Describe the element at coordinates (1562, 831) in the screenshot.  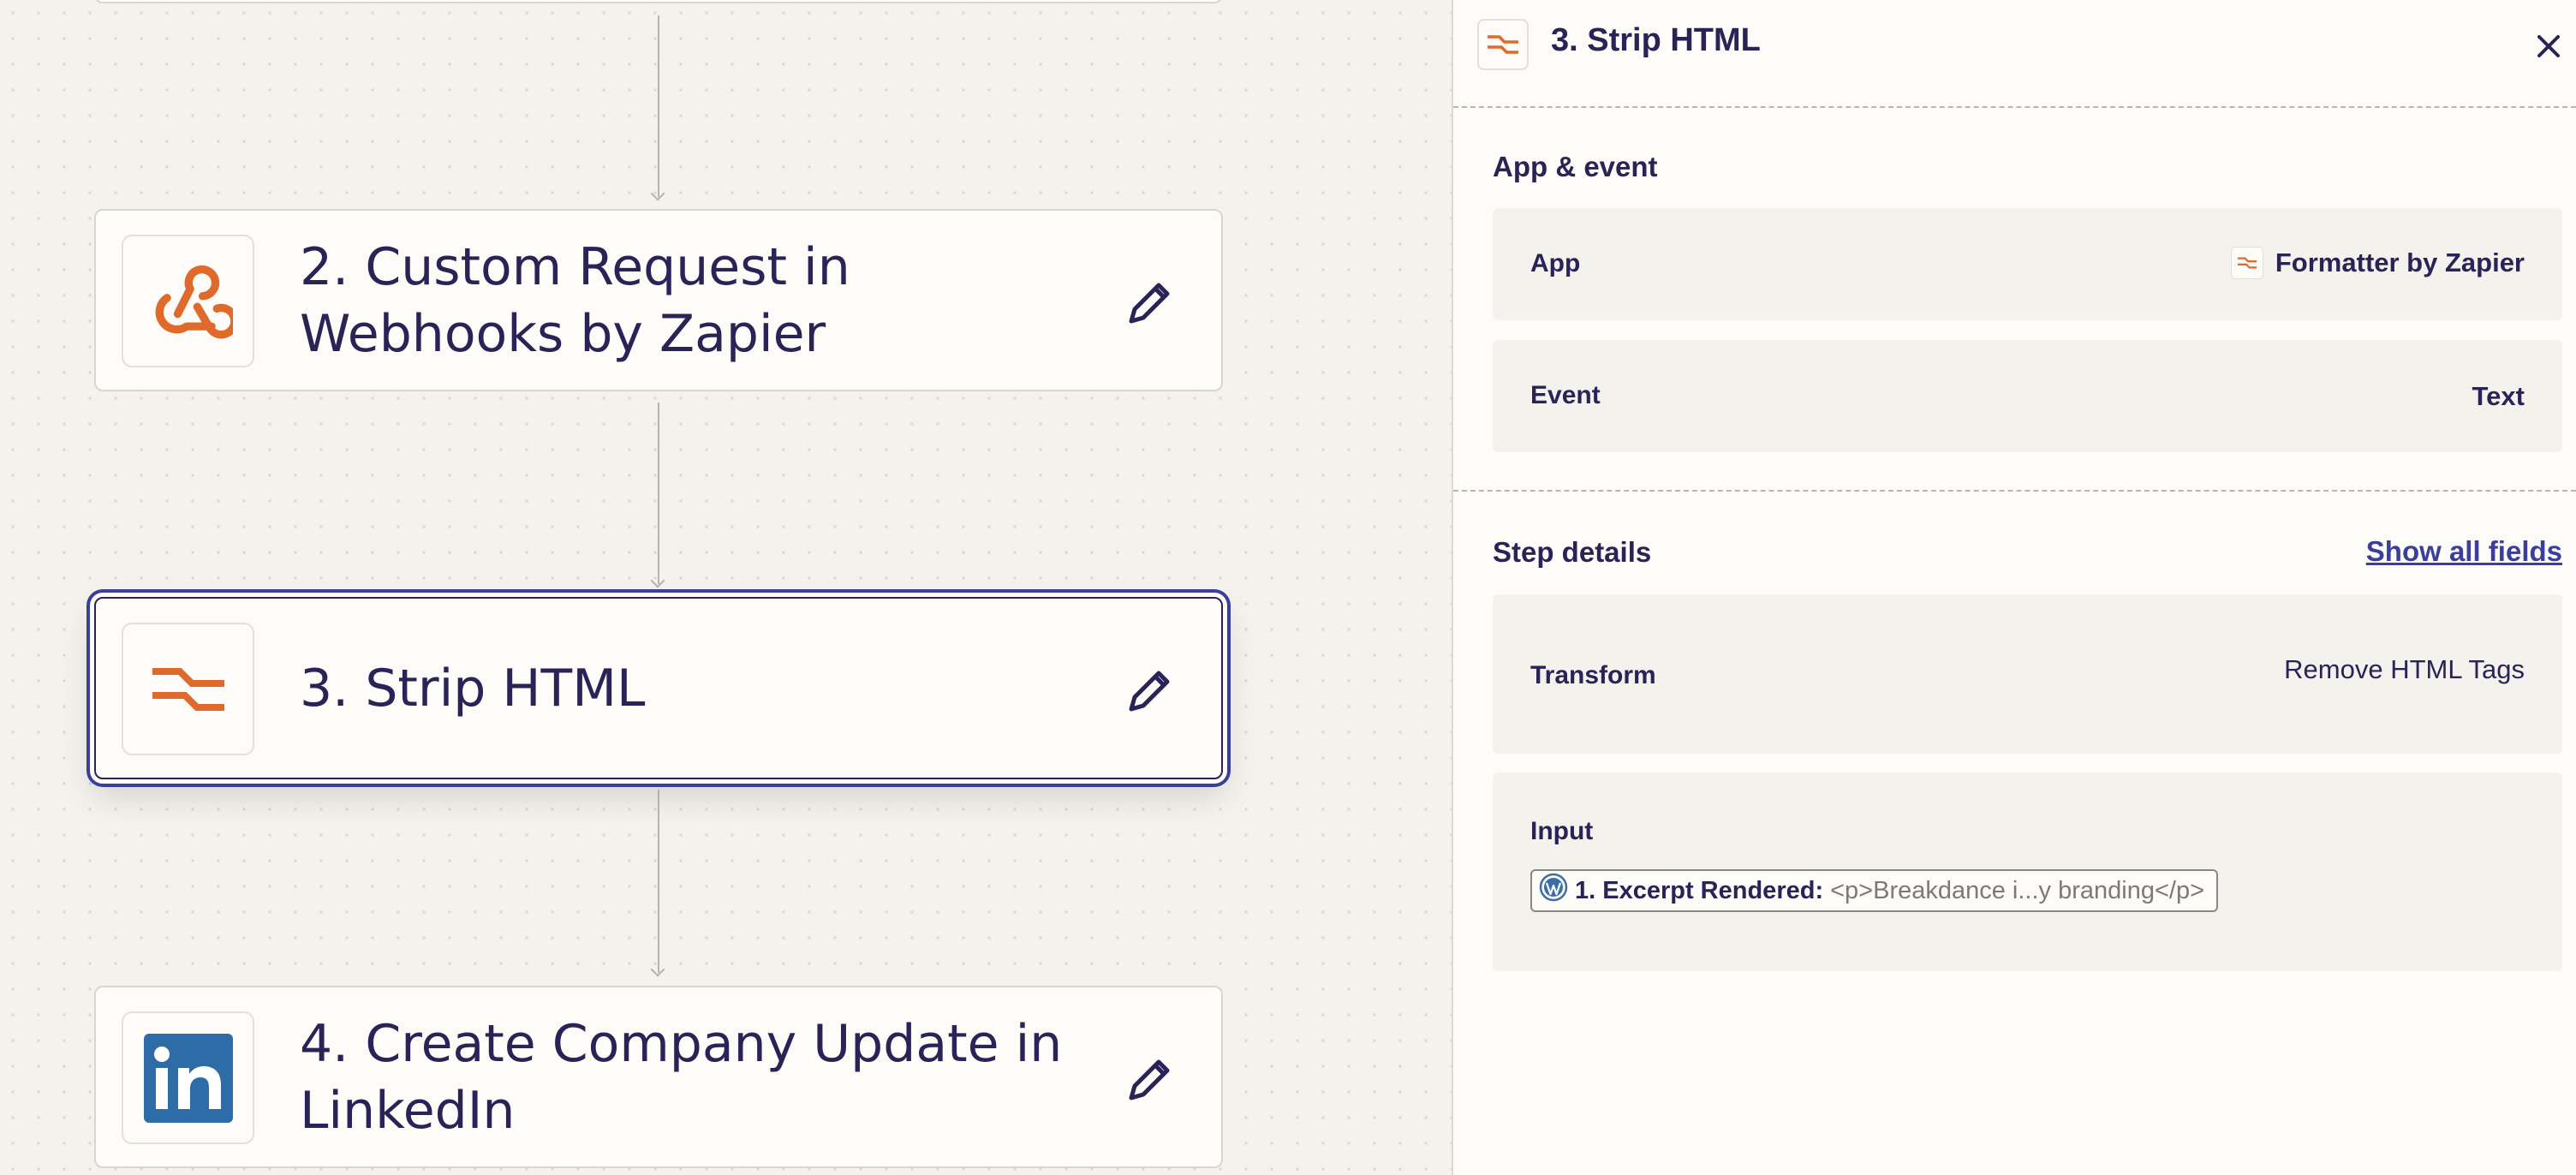
I see `input-label: Input` at that location.